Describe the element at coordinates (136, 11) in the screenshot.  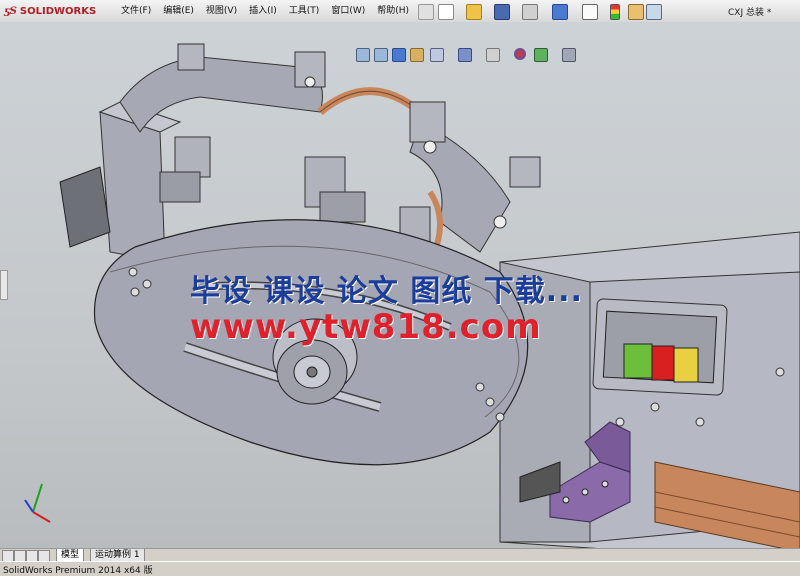
I see `menu-file: 文件(F)` at that location.